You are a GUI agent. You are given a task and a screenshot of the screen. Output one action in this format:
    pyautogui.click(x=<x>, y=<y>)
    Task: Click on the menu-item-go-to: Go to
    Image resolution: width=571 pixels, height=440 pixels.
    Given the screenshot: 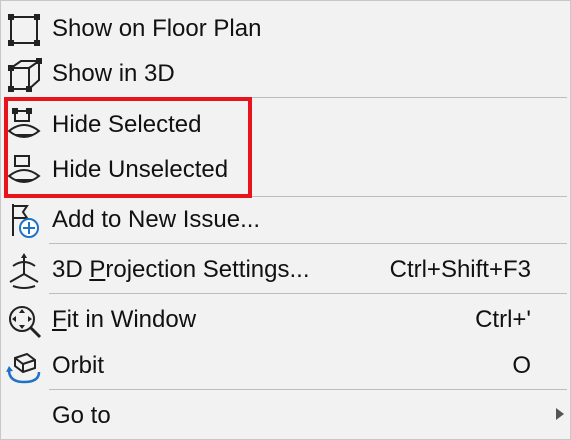 What is the action you would take?
    pyautogui.click(x=285, y=416)
    